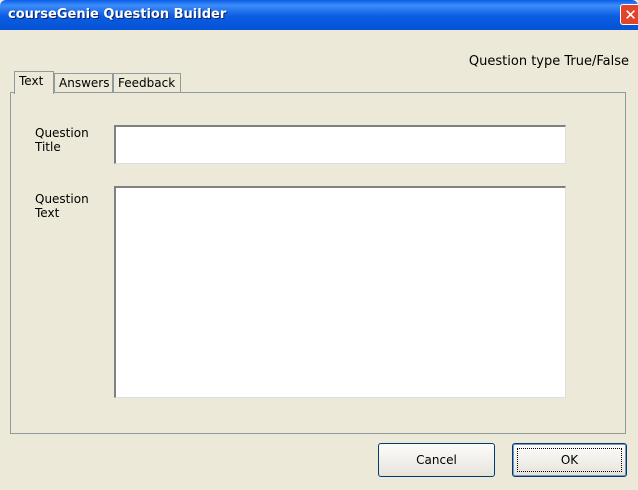 The height and width of the screenshot is (490, 638). Describe the element at coordinates (340, 144) in the screenshot. I see `question-title-input` at that location.